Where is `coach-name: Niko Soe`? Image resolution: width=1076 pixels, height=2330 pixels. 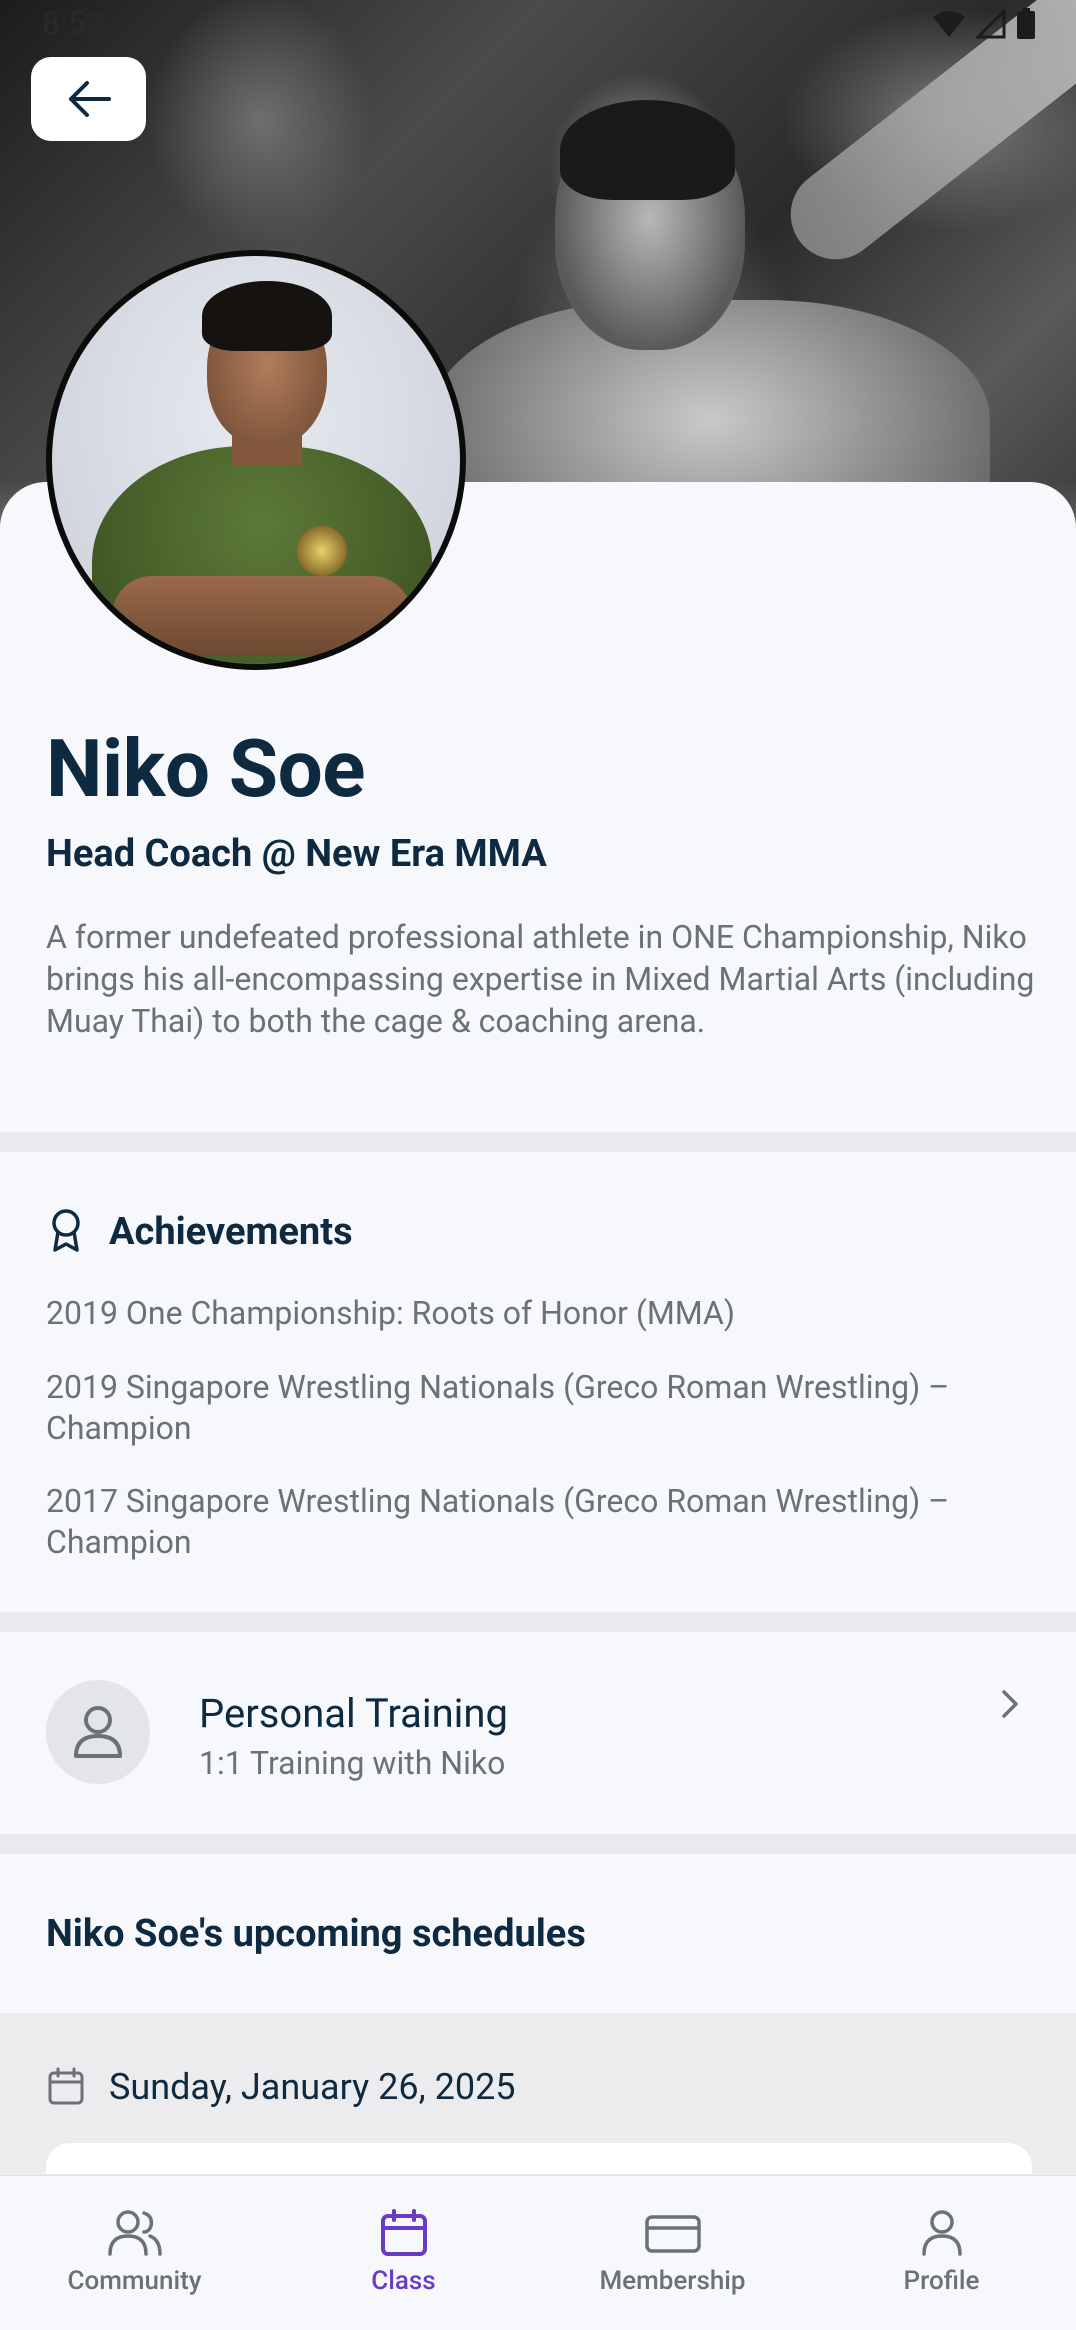
coach-name: Niko Soe is located at coordinates (206, 769).